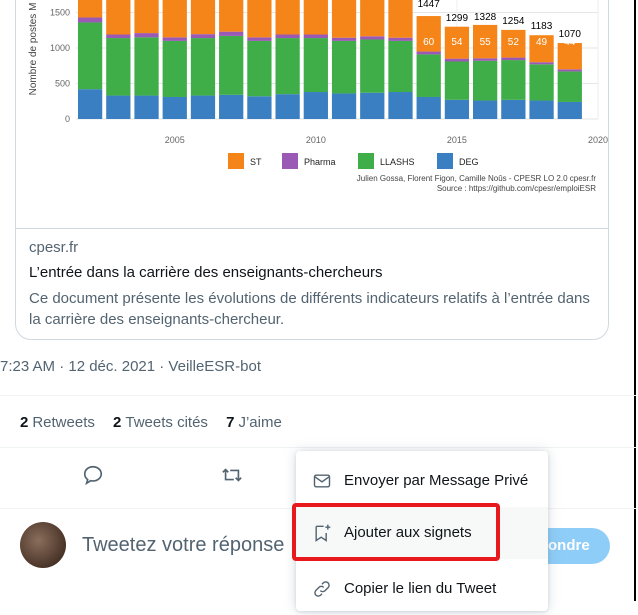  Describe the element at coordinates (366, 161) in the screenshot. I see `legend-swatch-llashs` at that location.